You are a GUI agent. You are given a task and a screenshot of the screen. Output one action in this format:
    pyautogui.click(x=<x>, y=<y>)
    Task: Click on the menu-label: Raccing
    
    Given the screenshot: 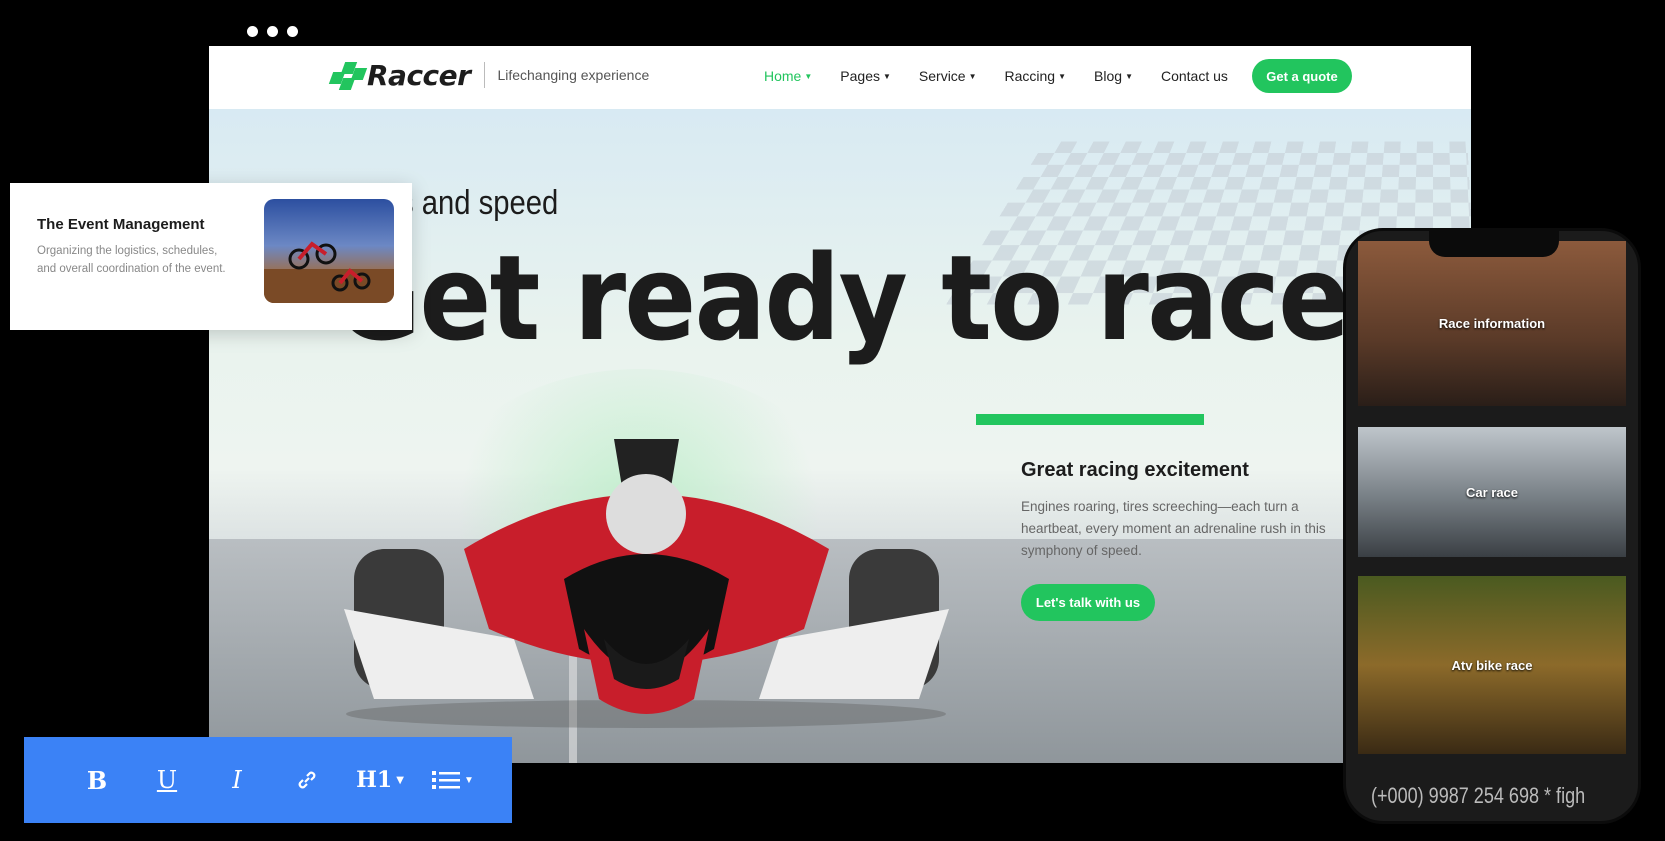 What is the action you would take?
    pyautogui.click(x=1030, y=76)
    